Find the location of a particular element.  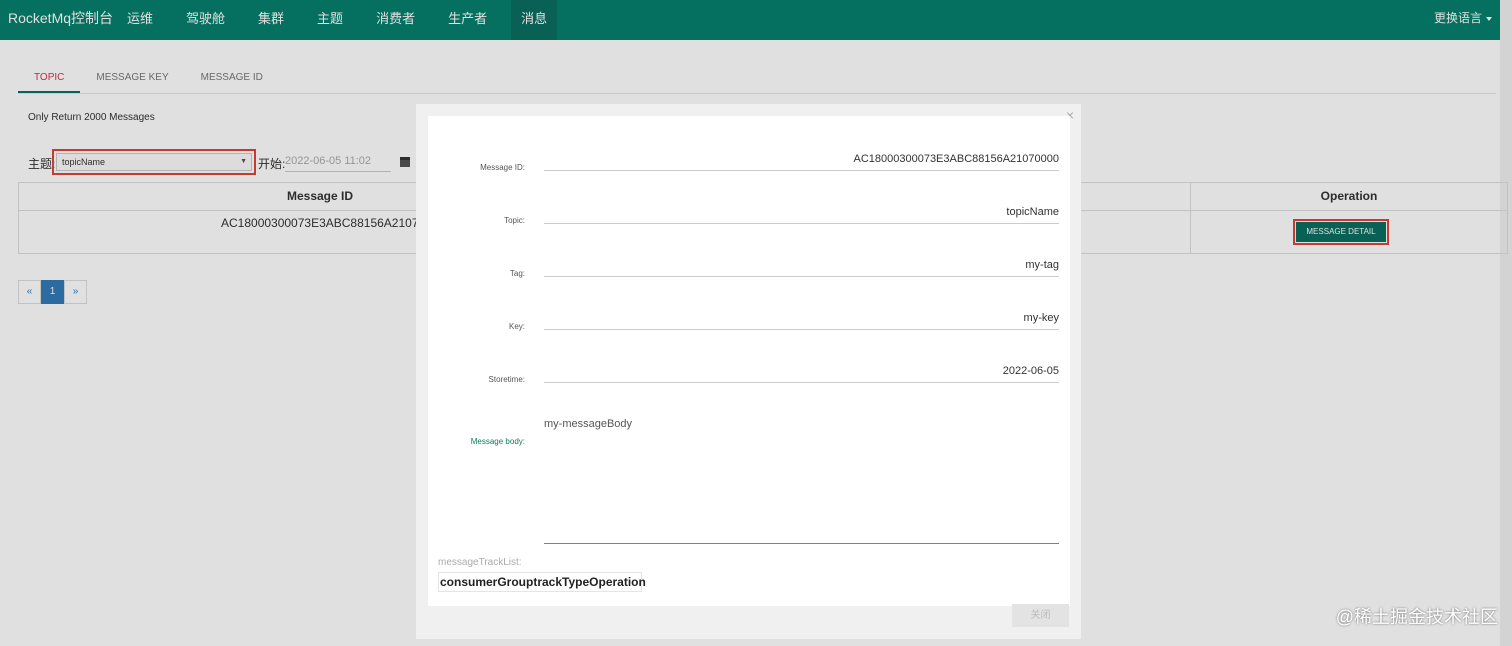

close-button: 关闭 is located at coordinates (1040, 615).